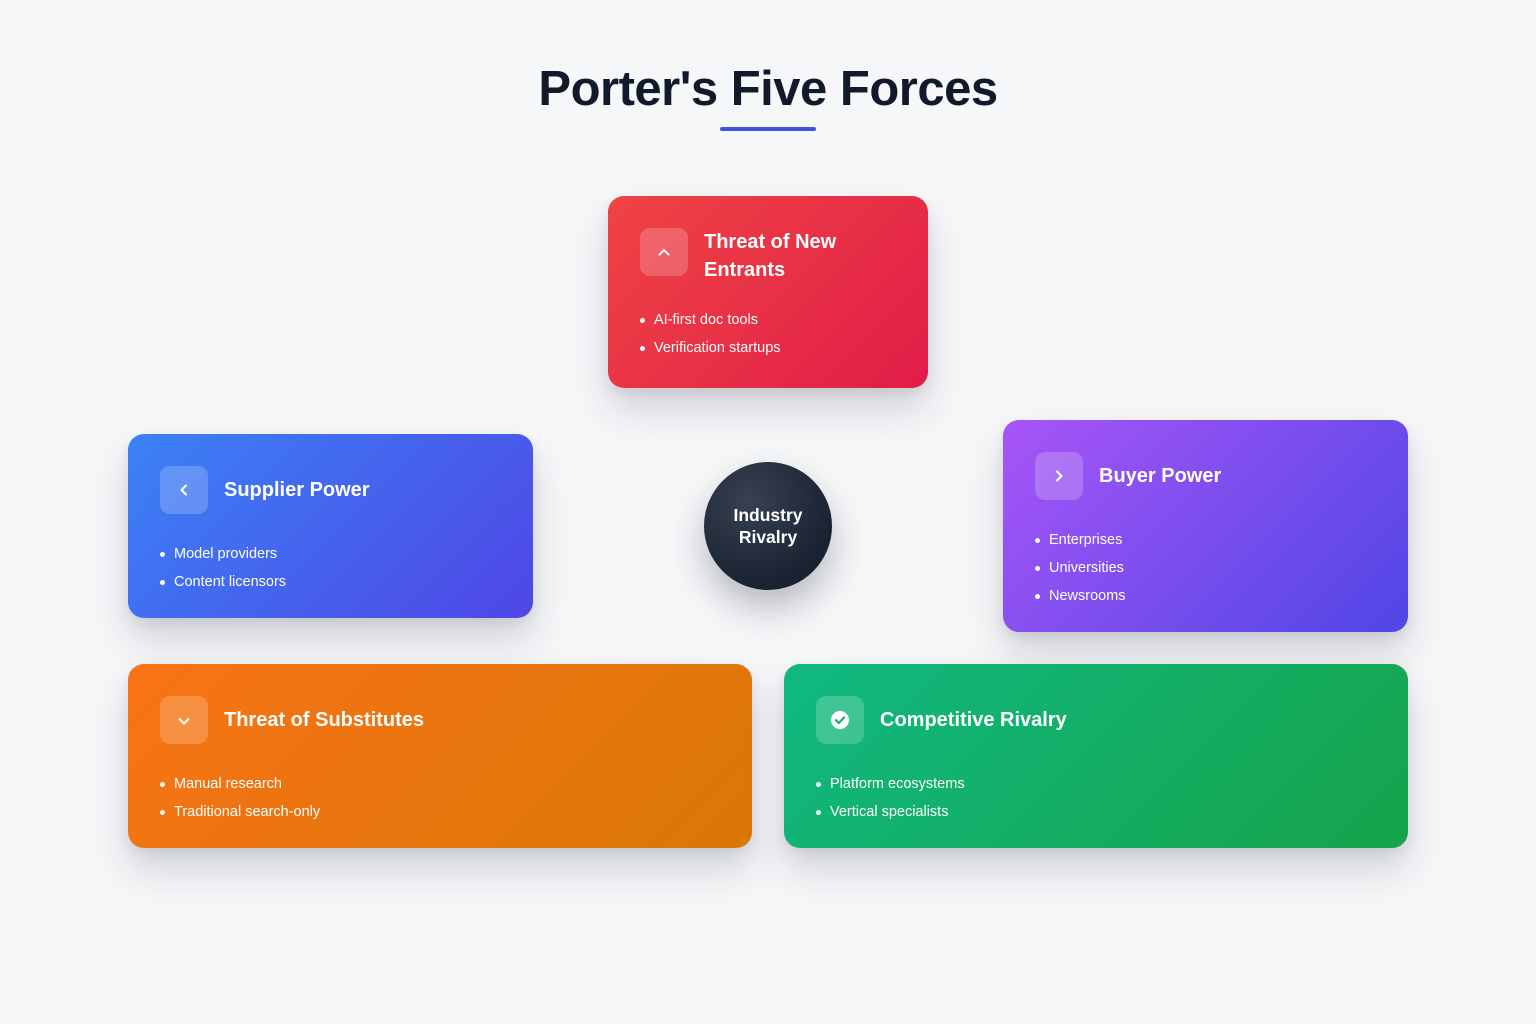 Image resolution: width=1536 pixels, height=1024 pixels. What do you see at coordinates (324, 720) in the screenshot?
I see `card-title: Threat of Substitutes` at bounding box center [324, 720].